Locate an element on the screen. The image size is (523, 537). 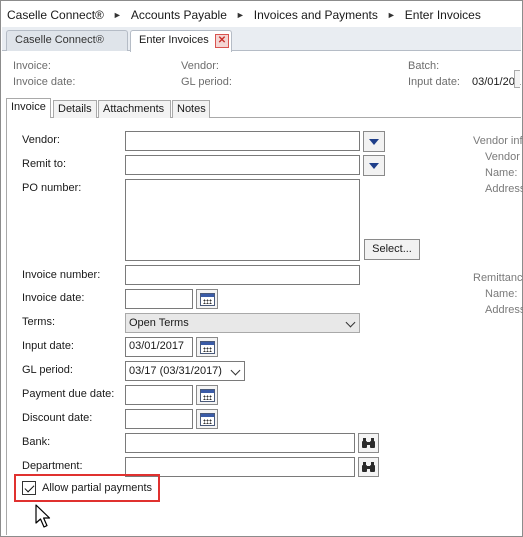
summary-invoice-label: Invoice: is located at coordinates (32, 66).